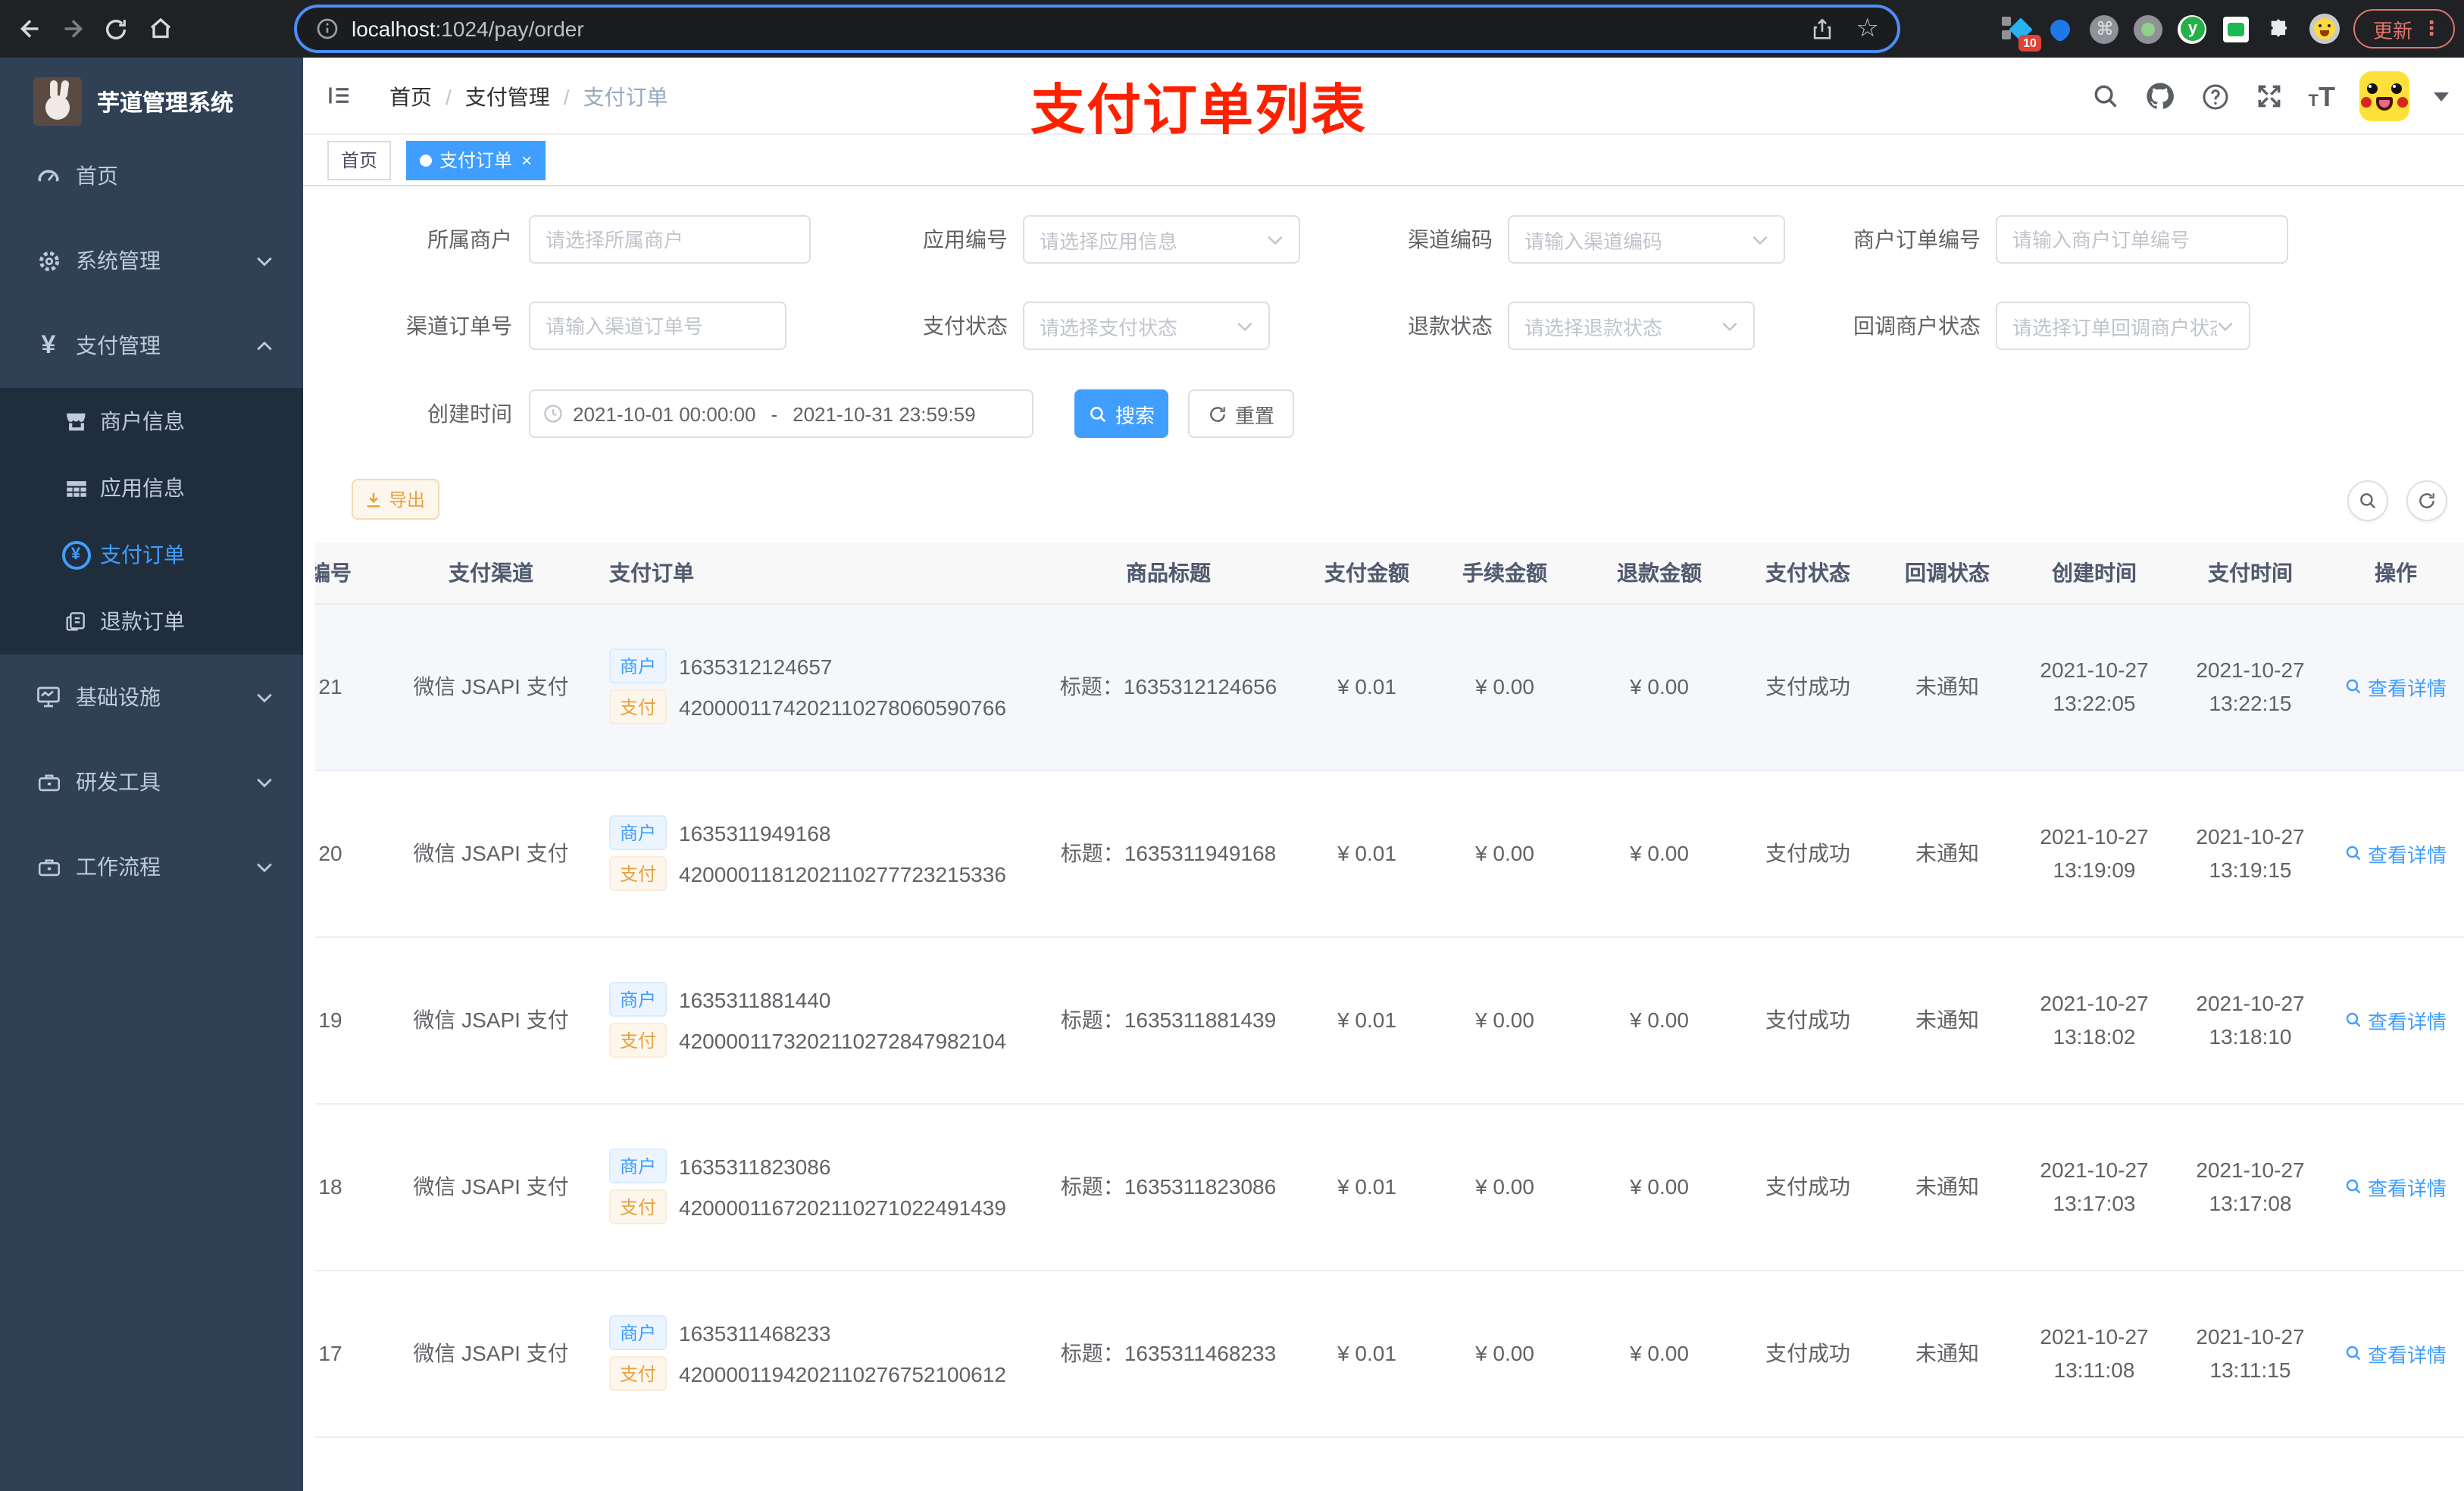  Describe the element at coordinates (2270, 96) in the screenshot. I see `fullscreen-icon` at that location.